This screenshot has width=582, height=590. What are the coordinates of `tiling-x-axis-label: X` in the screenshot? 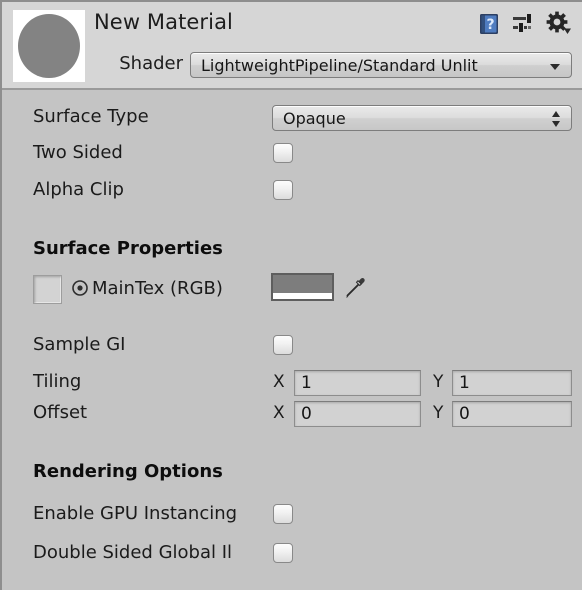 It's located at (279, 382).